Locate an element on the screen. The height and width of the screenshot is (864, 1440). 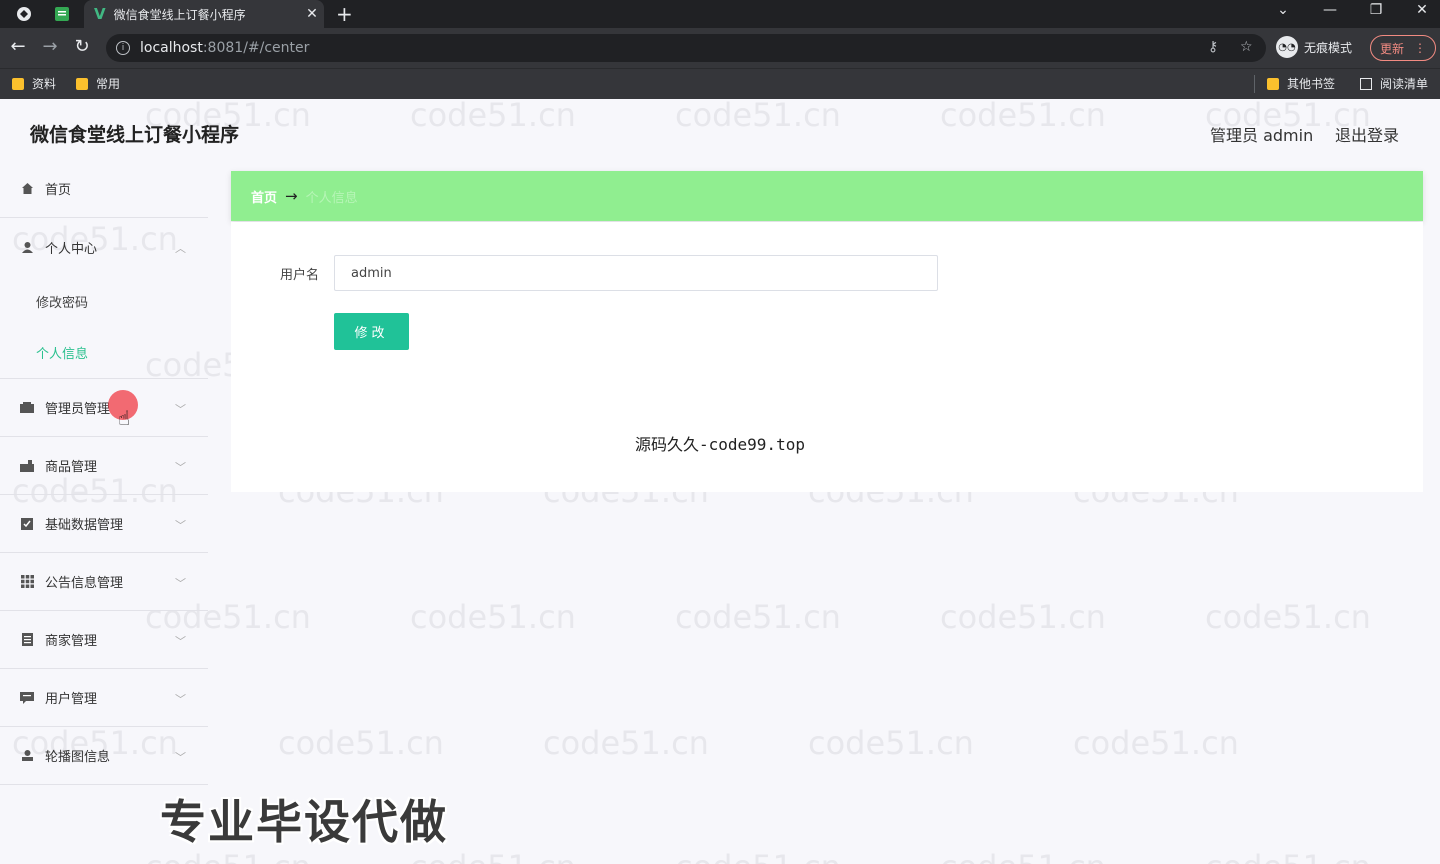
reload-icon: ↻ is located at coordinates (82, 46).